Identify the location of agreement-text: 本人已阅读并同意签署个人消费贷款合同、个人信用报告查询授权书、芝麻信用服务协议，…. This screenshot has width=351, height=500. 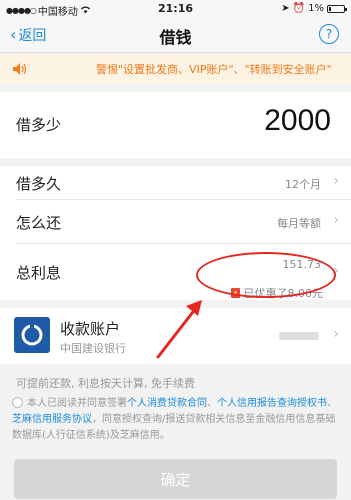
(174, 419).